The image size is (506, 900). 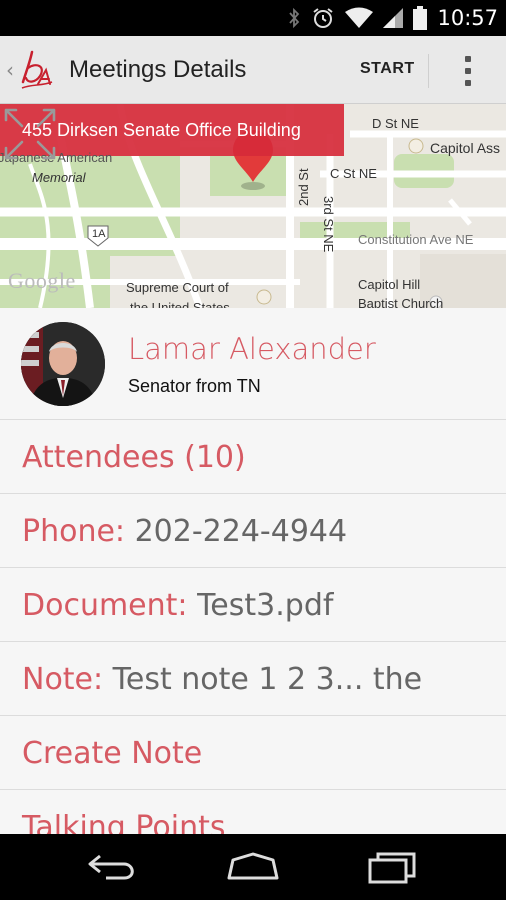 I want to click on map-label-d-st: D St NE, so click(x=395, y=123).